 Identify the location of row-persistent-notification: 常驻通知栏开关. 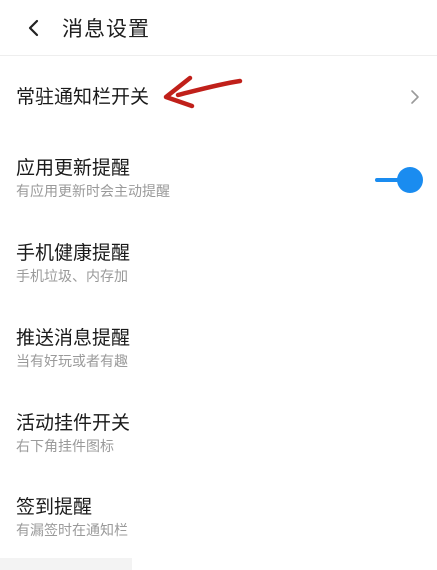
(218, 97).